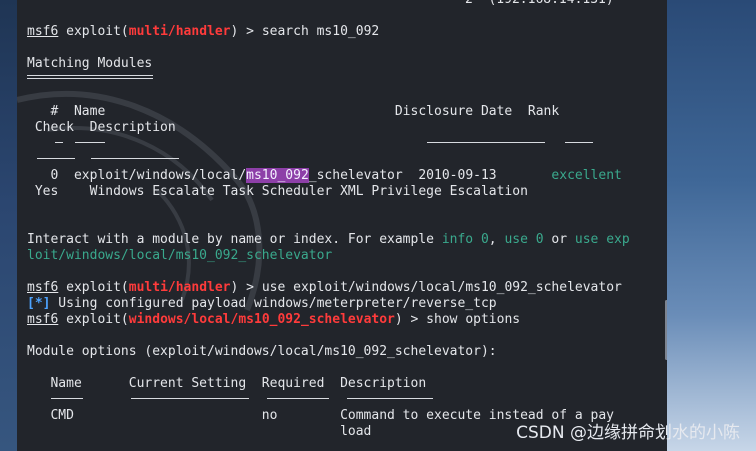 Image resolution: width=756 pixels, height=451 pixels. I want to click on desktop-background-right, so click(711, 225).